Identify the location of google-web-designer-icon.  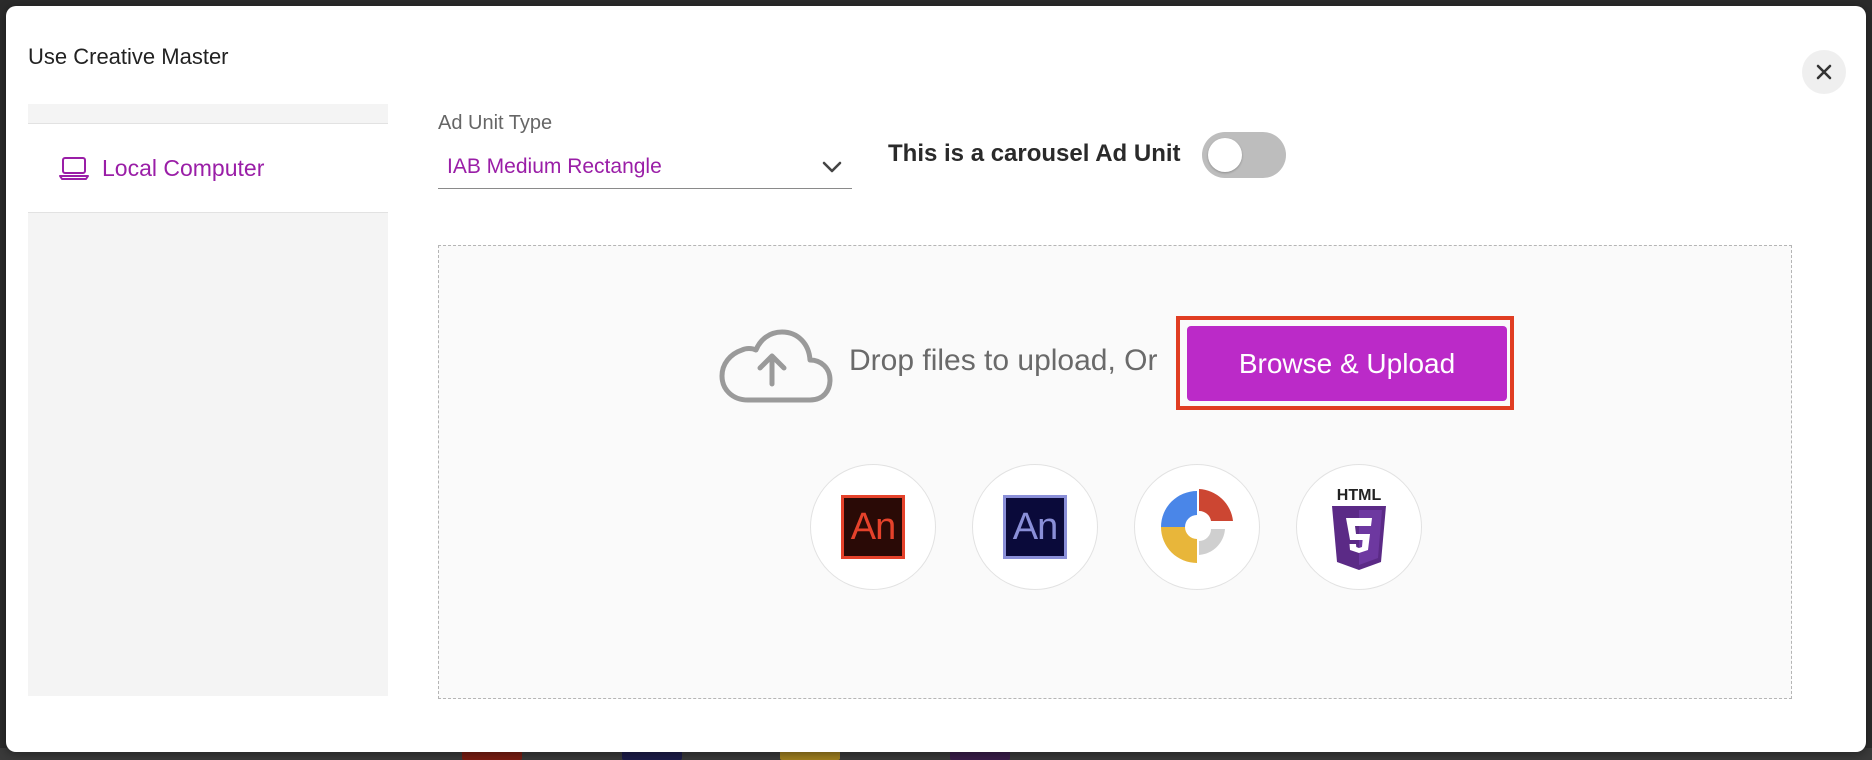
(1197, 526).